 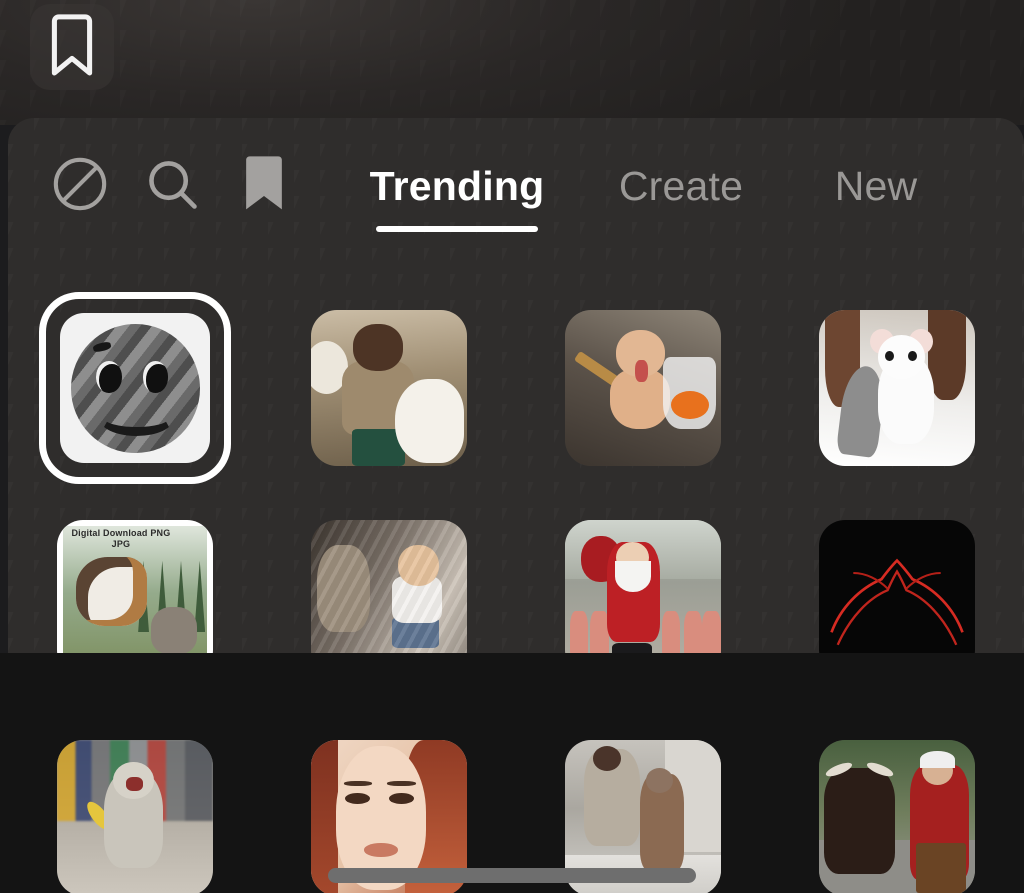 I want to click on sticker-item-s4, so click(x=897, y=388).